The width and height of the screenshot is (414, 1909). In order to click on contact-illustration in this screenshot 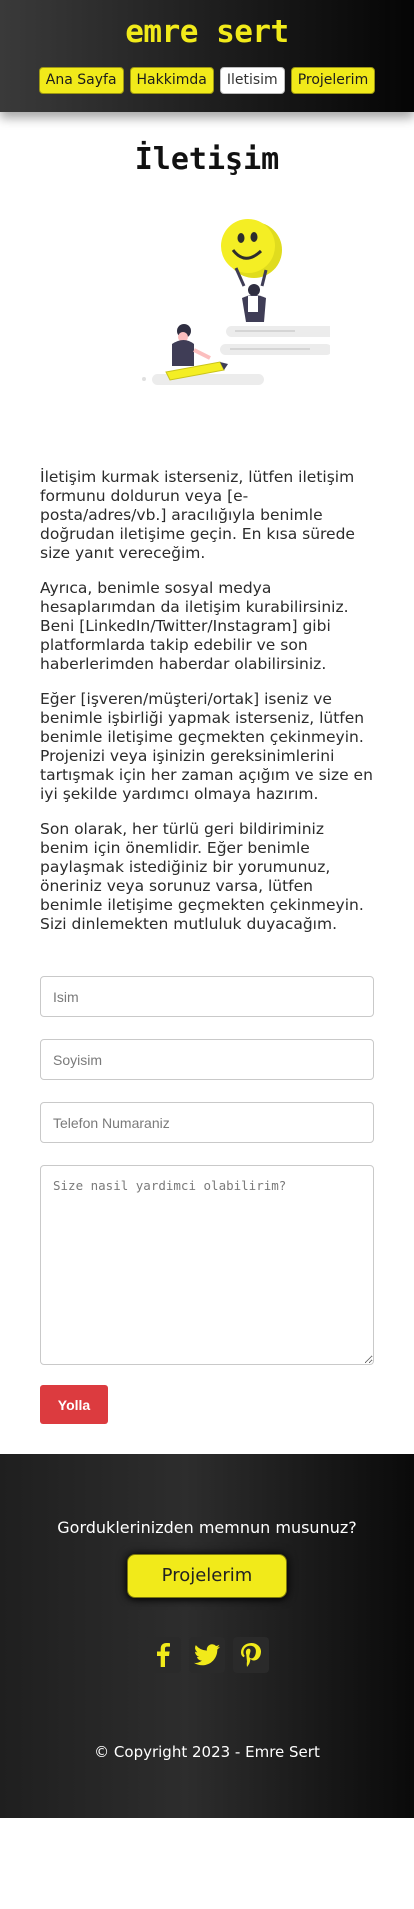, I will do `click(207, 323)`.